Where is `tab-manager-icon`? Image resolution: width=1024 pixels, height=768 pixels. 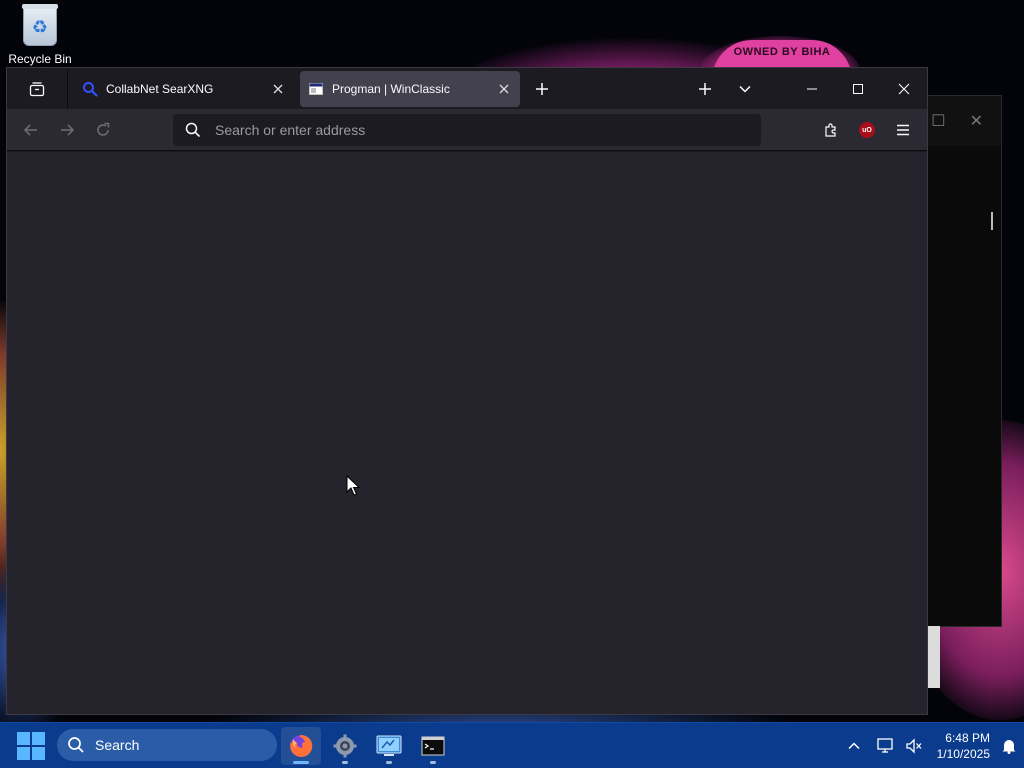
tab-manager-icon is located at coordinates (37, 88).